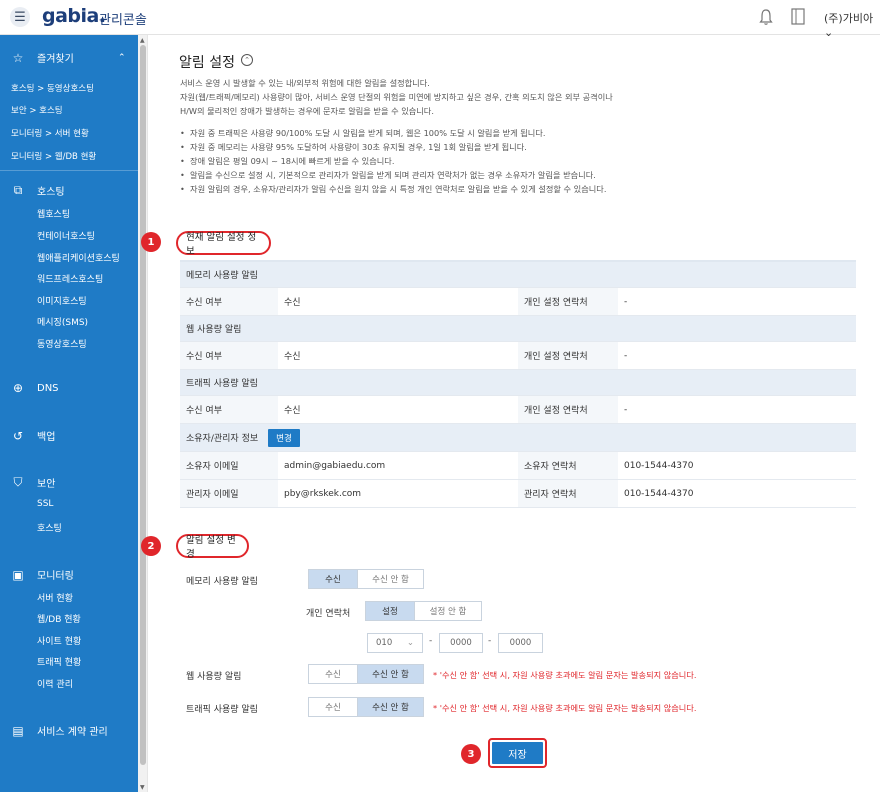 The width and height of the screenshot is (880, 792). Describe the element at coordinates (45, 504) in the screenshot. I see `sidebar-item: SSL` at that location.